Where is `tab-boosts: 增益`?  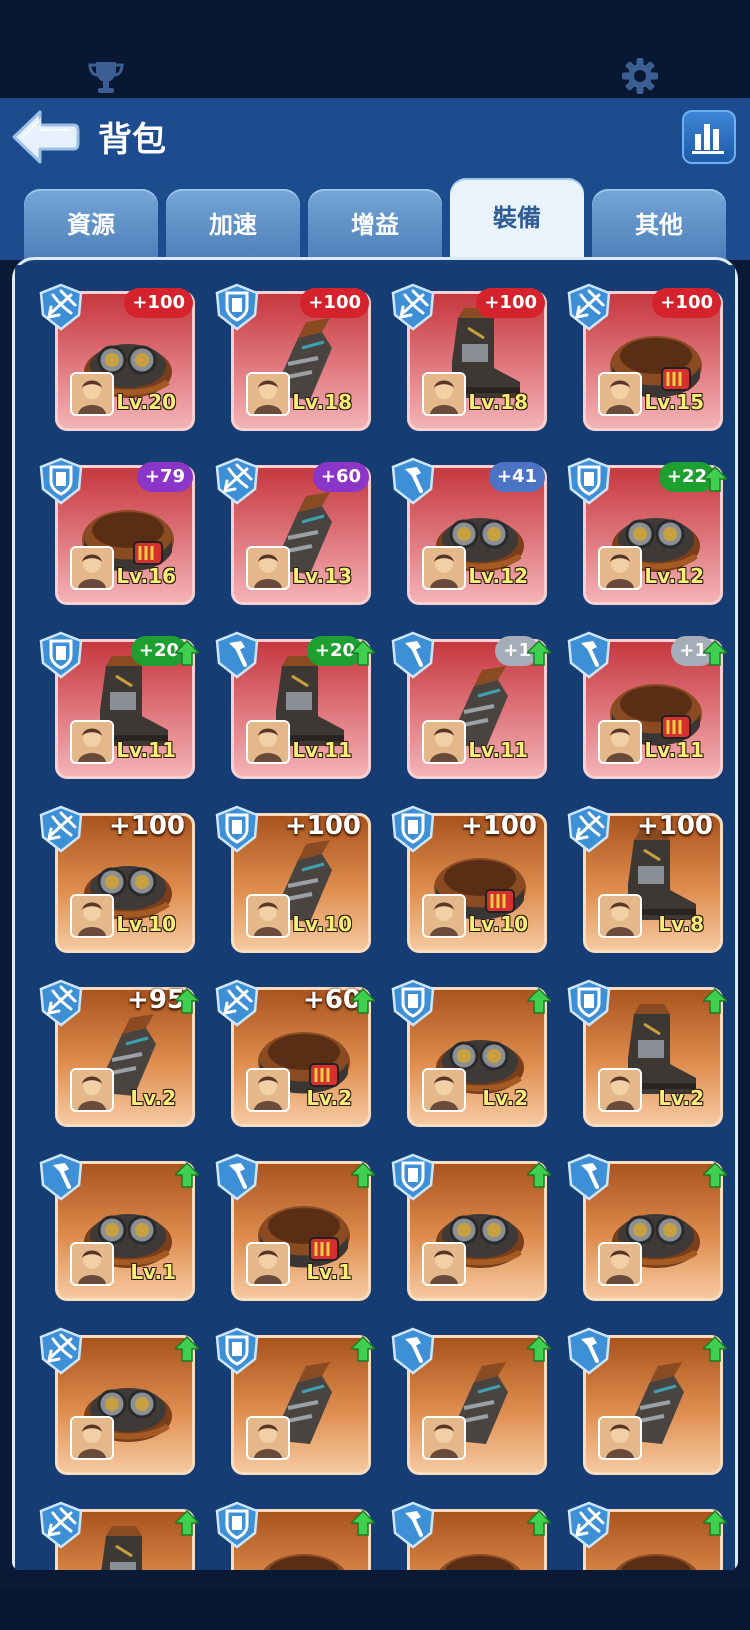
tab-boosts: 增益 is located at coordinates (375, 224).